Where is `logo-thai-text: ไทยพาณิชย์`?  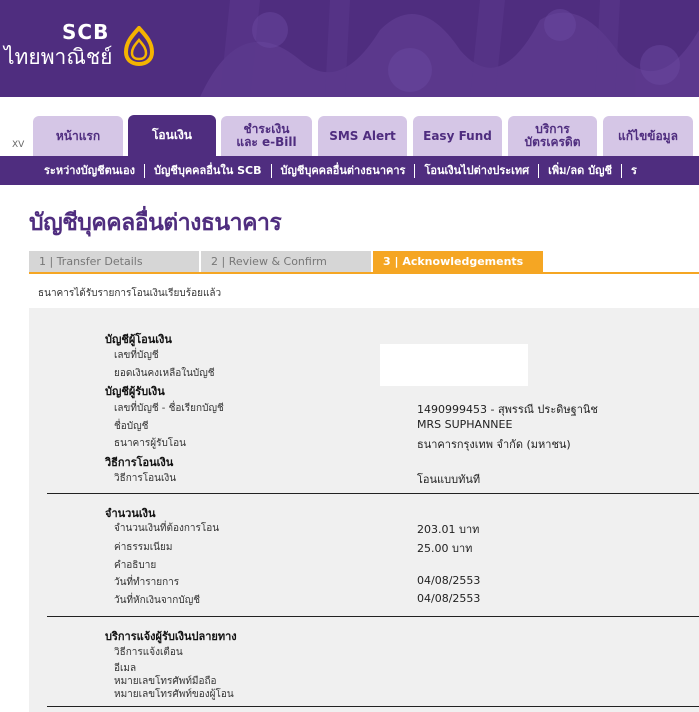 logo-thai-text: ไทยพาณิชย์ is located at coordinates (58, 57).